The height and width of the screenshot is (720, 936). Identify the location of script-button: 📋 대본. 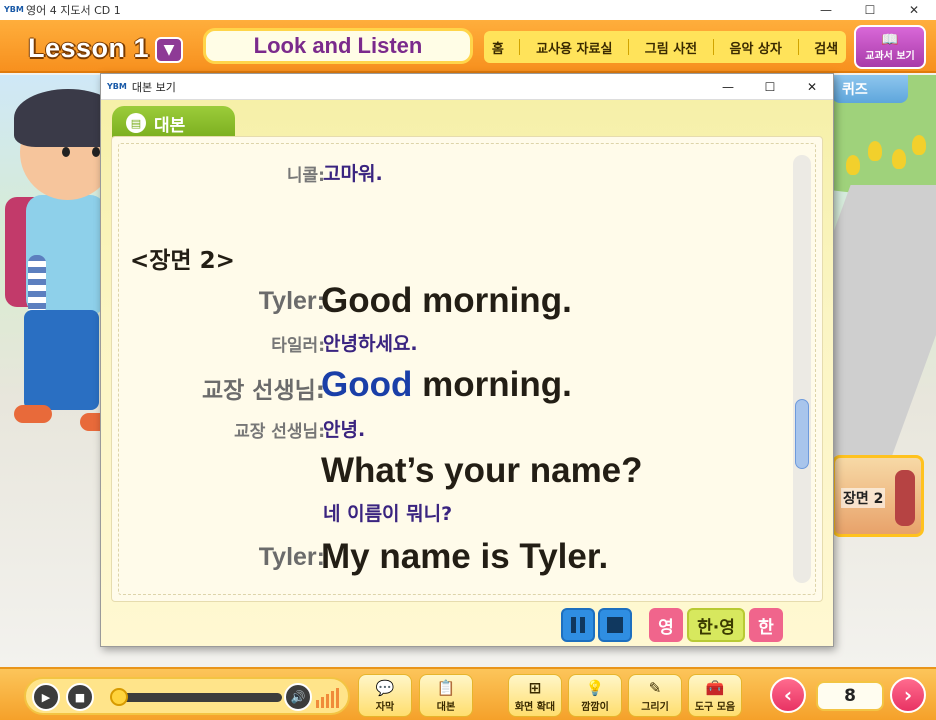
(446, 695).